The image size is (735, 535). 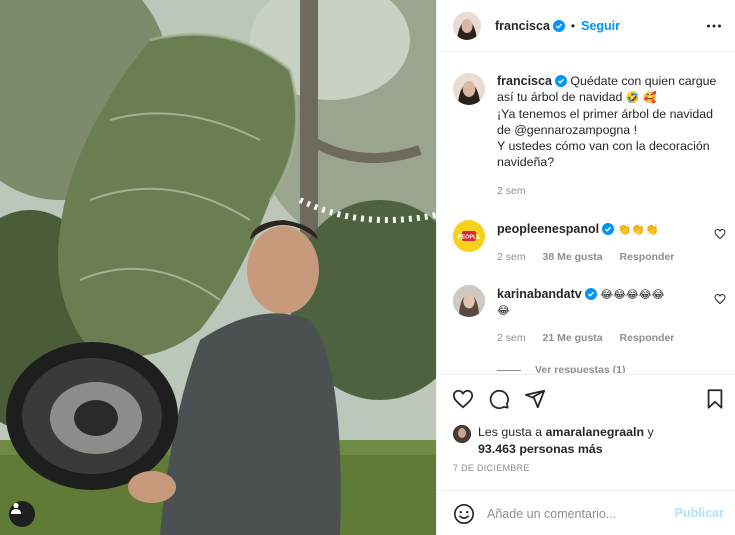 I want to click on comment-text: 👏👏👏, so click(x=638, y=229).